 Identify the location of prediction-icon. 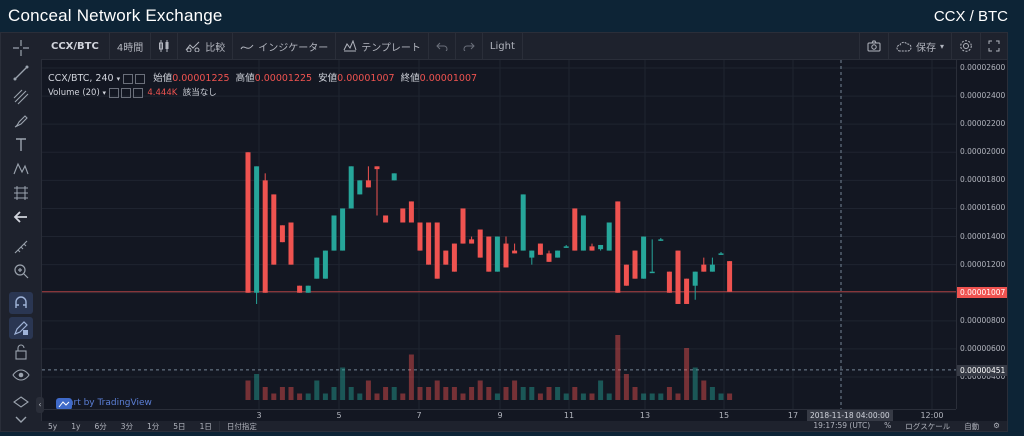
(21, 193).